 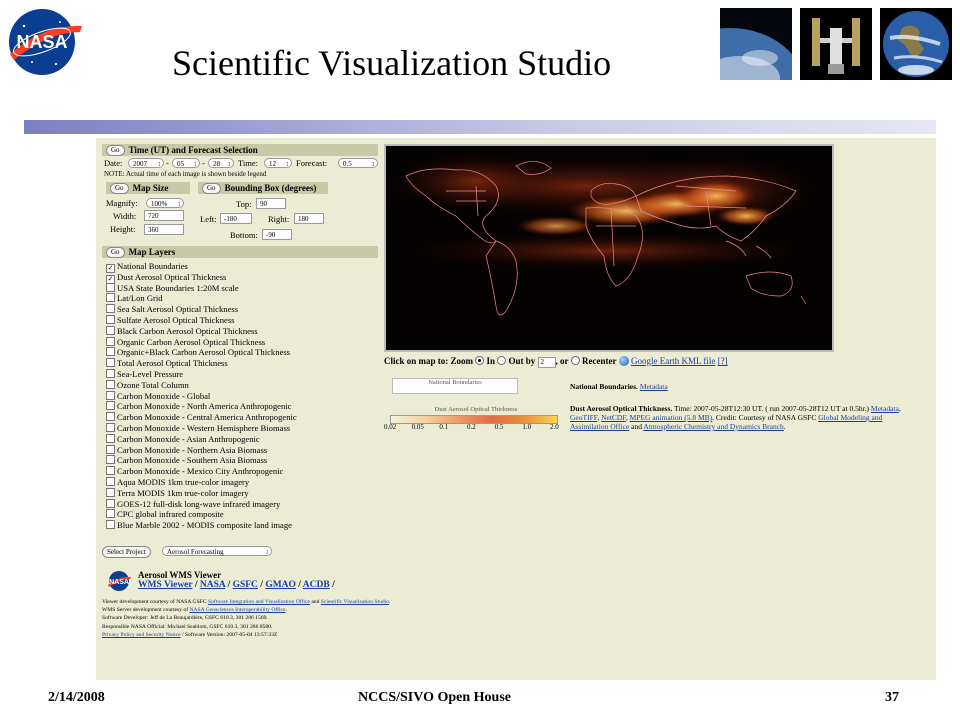 I want to click on bbox-left-input: -180, so click(x=236, y=218).